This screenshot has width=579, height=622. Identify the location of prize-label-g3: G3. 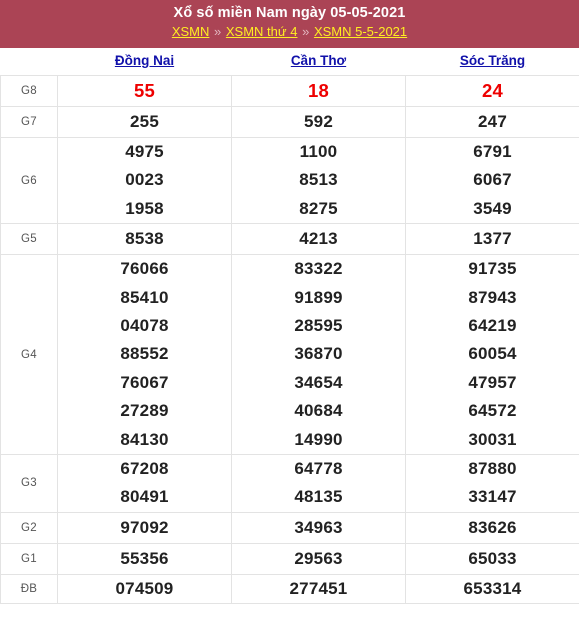
(29, 483).